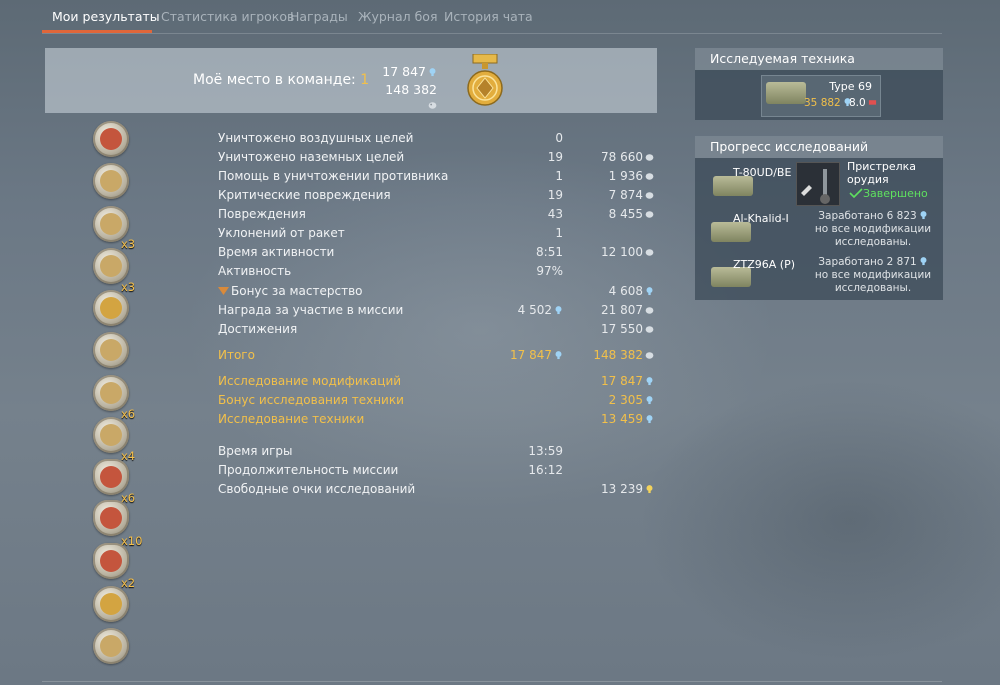  I want to click on vehicle-br: 8.0, so click(863, 103).